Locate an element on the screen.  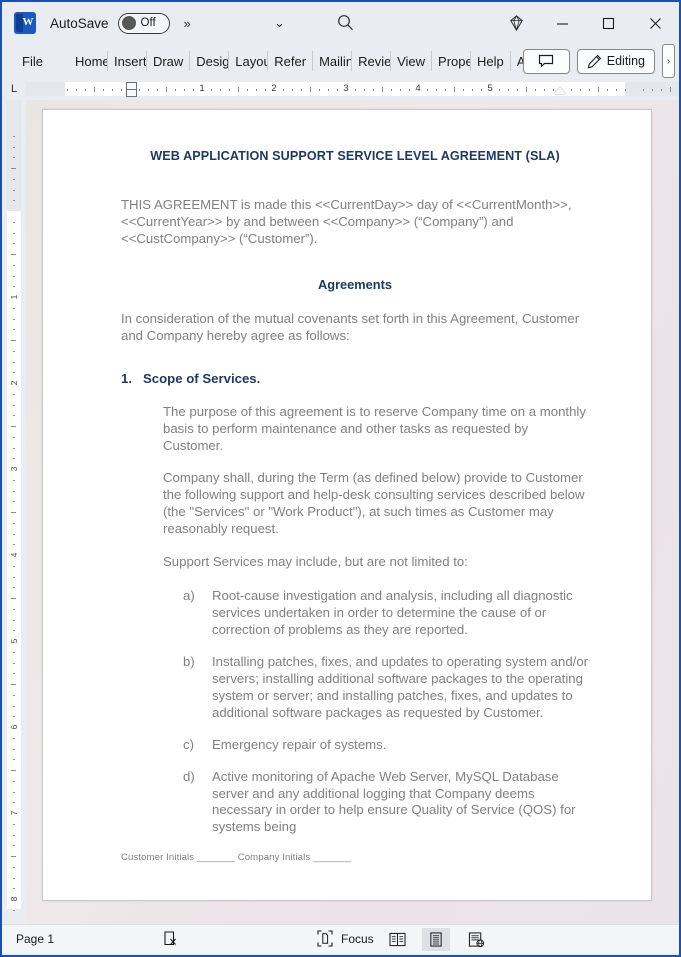
vruler-number: 6 is located at coordinates (14, 727).